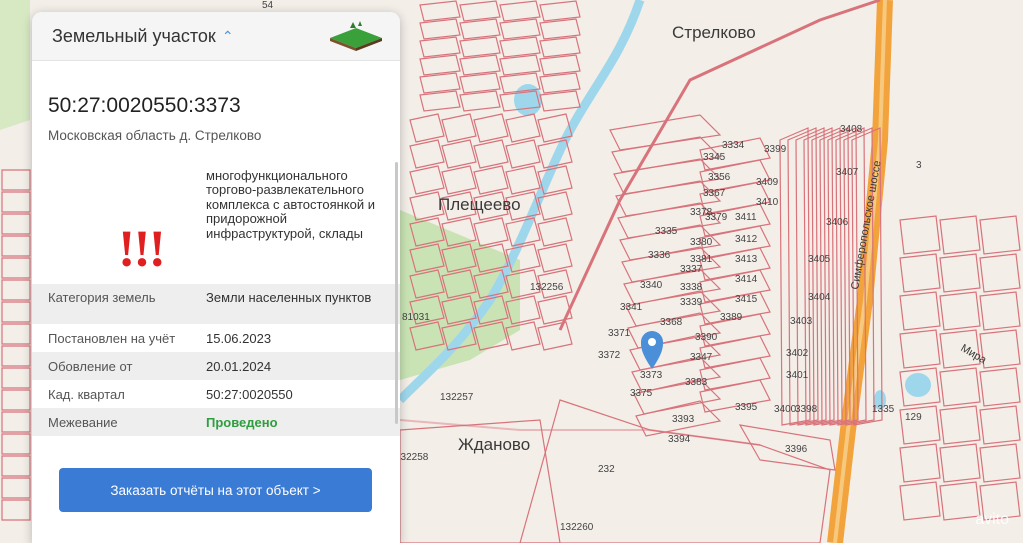 This screenshot has width=1023, height=543. Describe the element at coordinates (15, 65) in the screenshot. I see `park-area` at that location.